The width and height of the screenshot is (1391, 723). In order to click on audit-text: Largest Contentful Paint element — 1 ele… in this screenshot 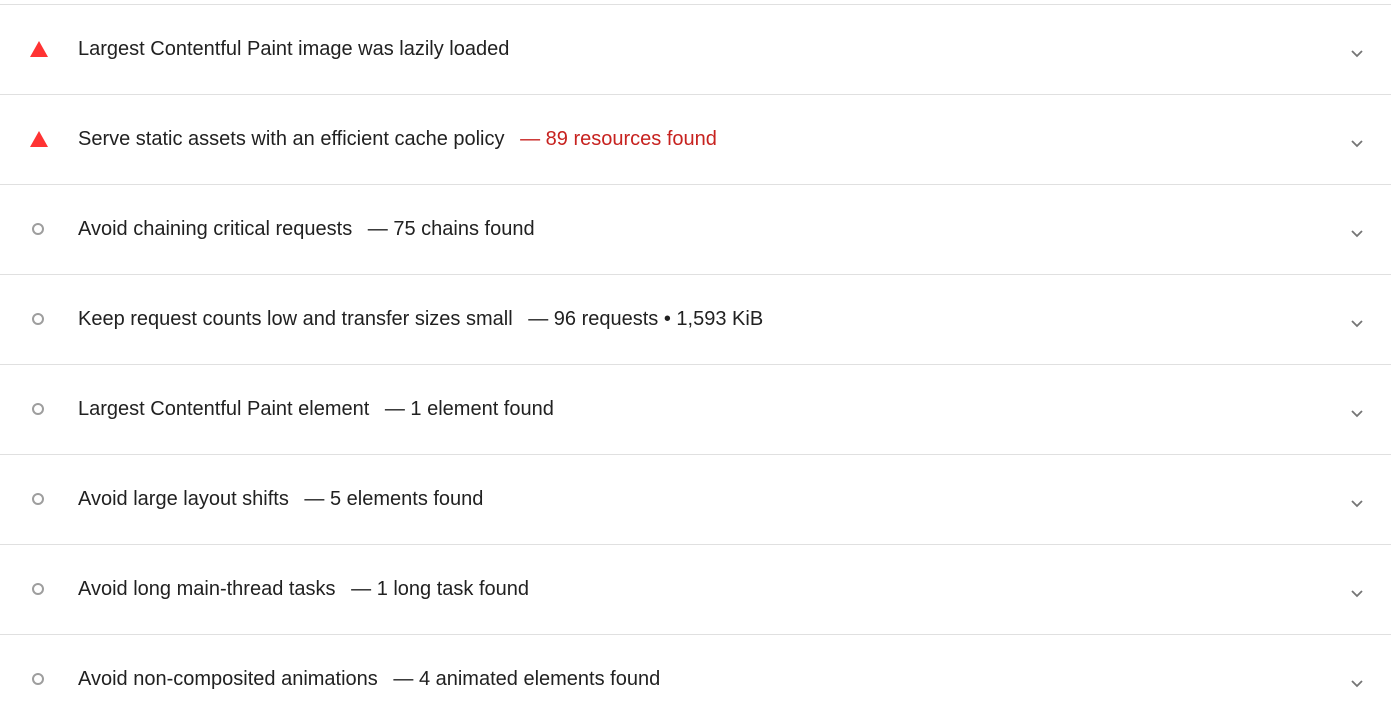, I will do `click(316, 409)`.